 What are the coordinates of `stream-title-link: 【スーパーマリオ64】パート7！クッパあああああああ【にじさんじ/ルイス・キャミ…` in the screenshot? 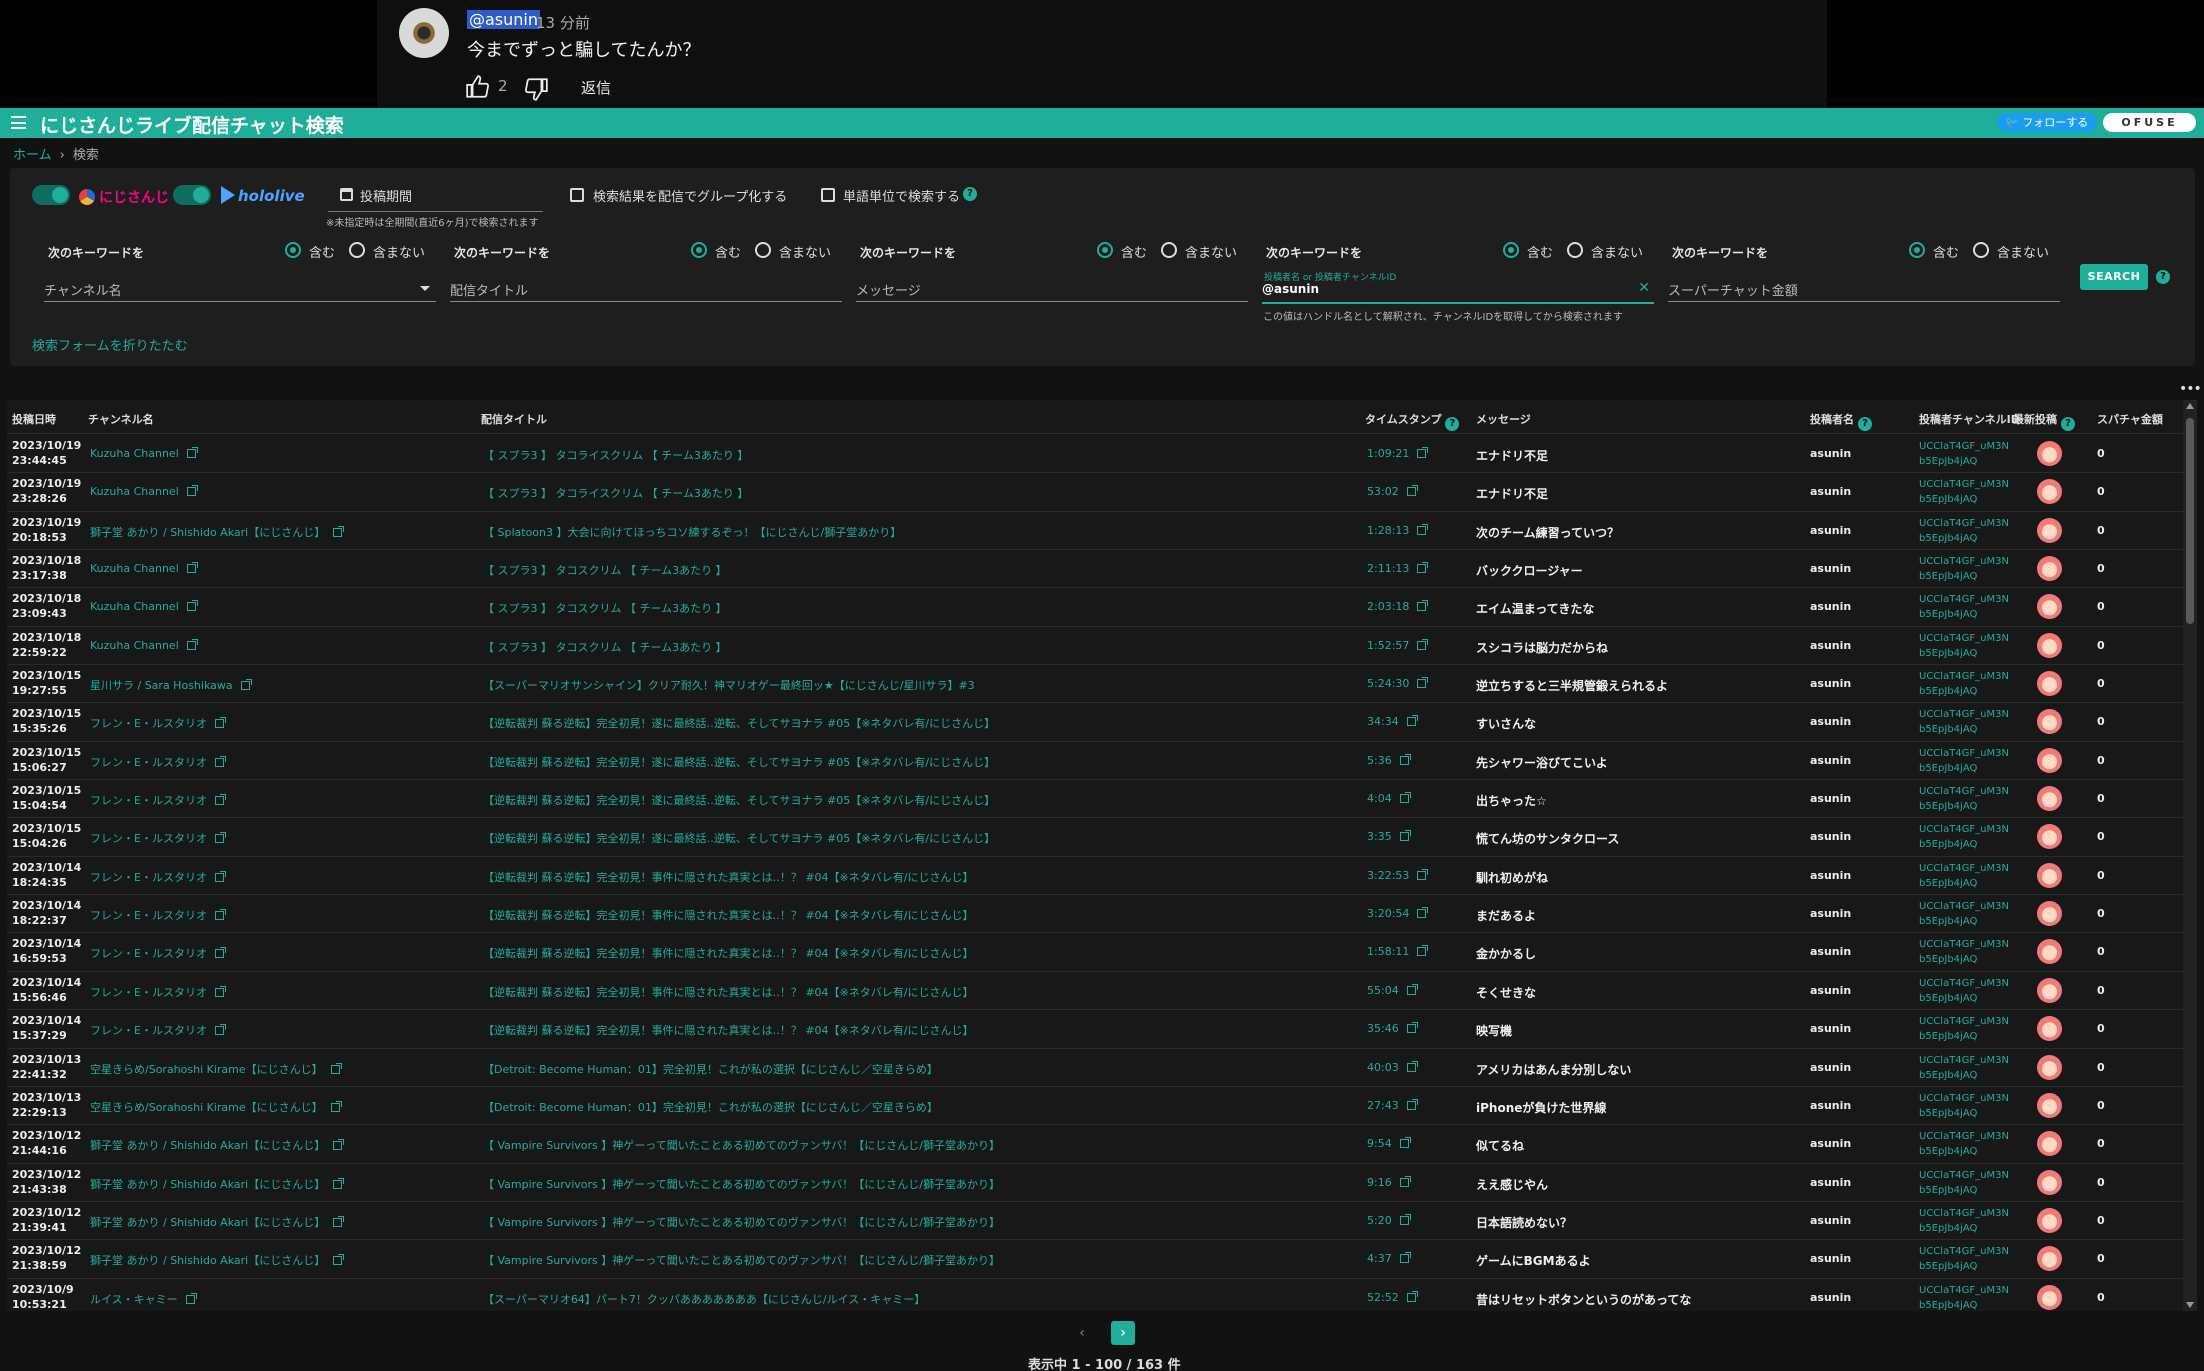 It's located at (704, 1299).